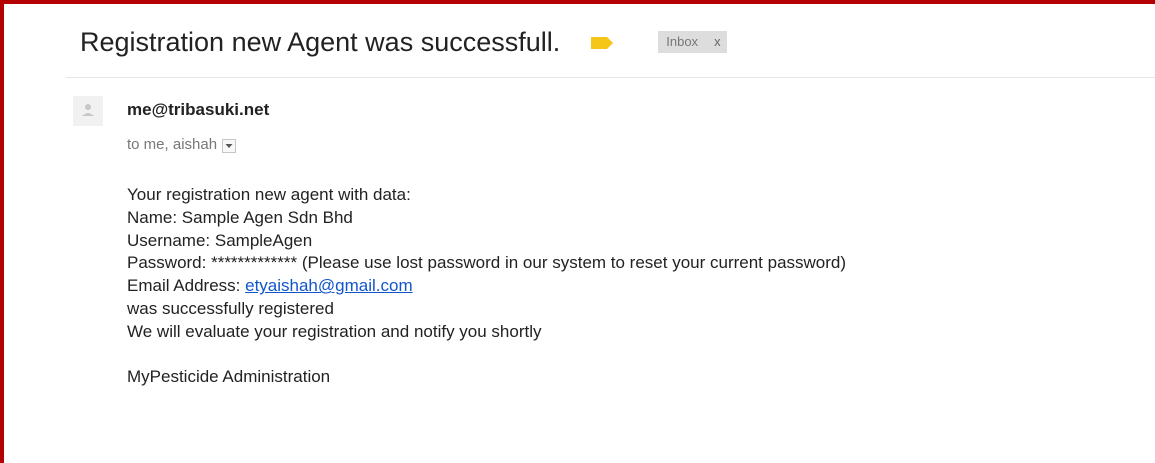  I want to click on email-subject: Registration new Agent was successfull., so click(320, 41).